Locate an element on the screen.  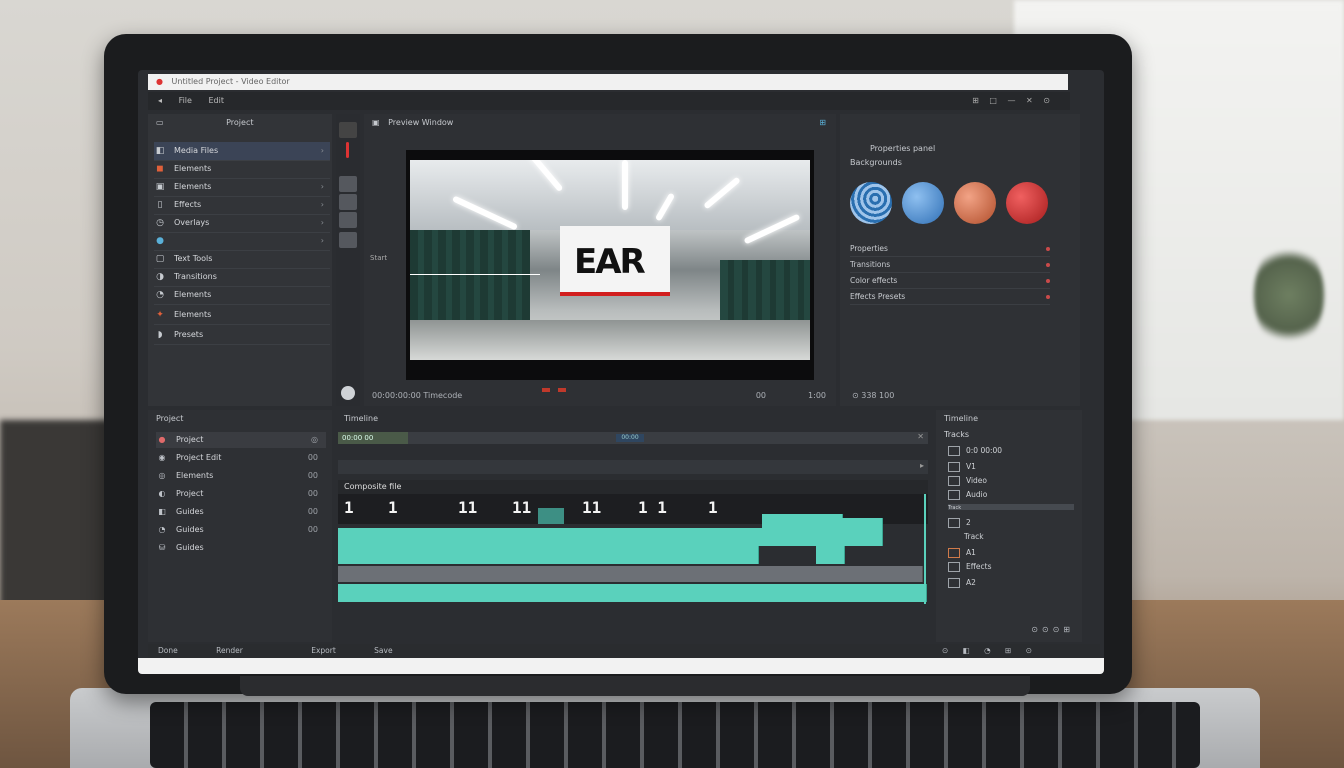
status-item: Save is located at coordinates (383, 650).